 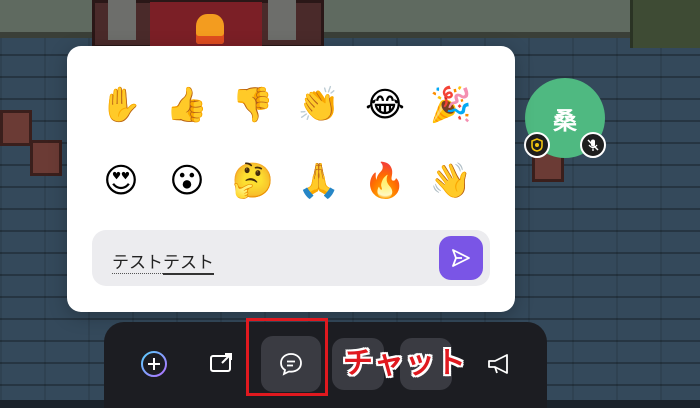 I want to click on add-icon, so click(x=154, y=364).